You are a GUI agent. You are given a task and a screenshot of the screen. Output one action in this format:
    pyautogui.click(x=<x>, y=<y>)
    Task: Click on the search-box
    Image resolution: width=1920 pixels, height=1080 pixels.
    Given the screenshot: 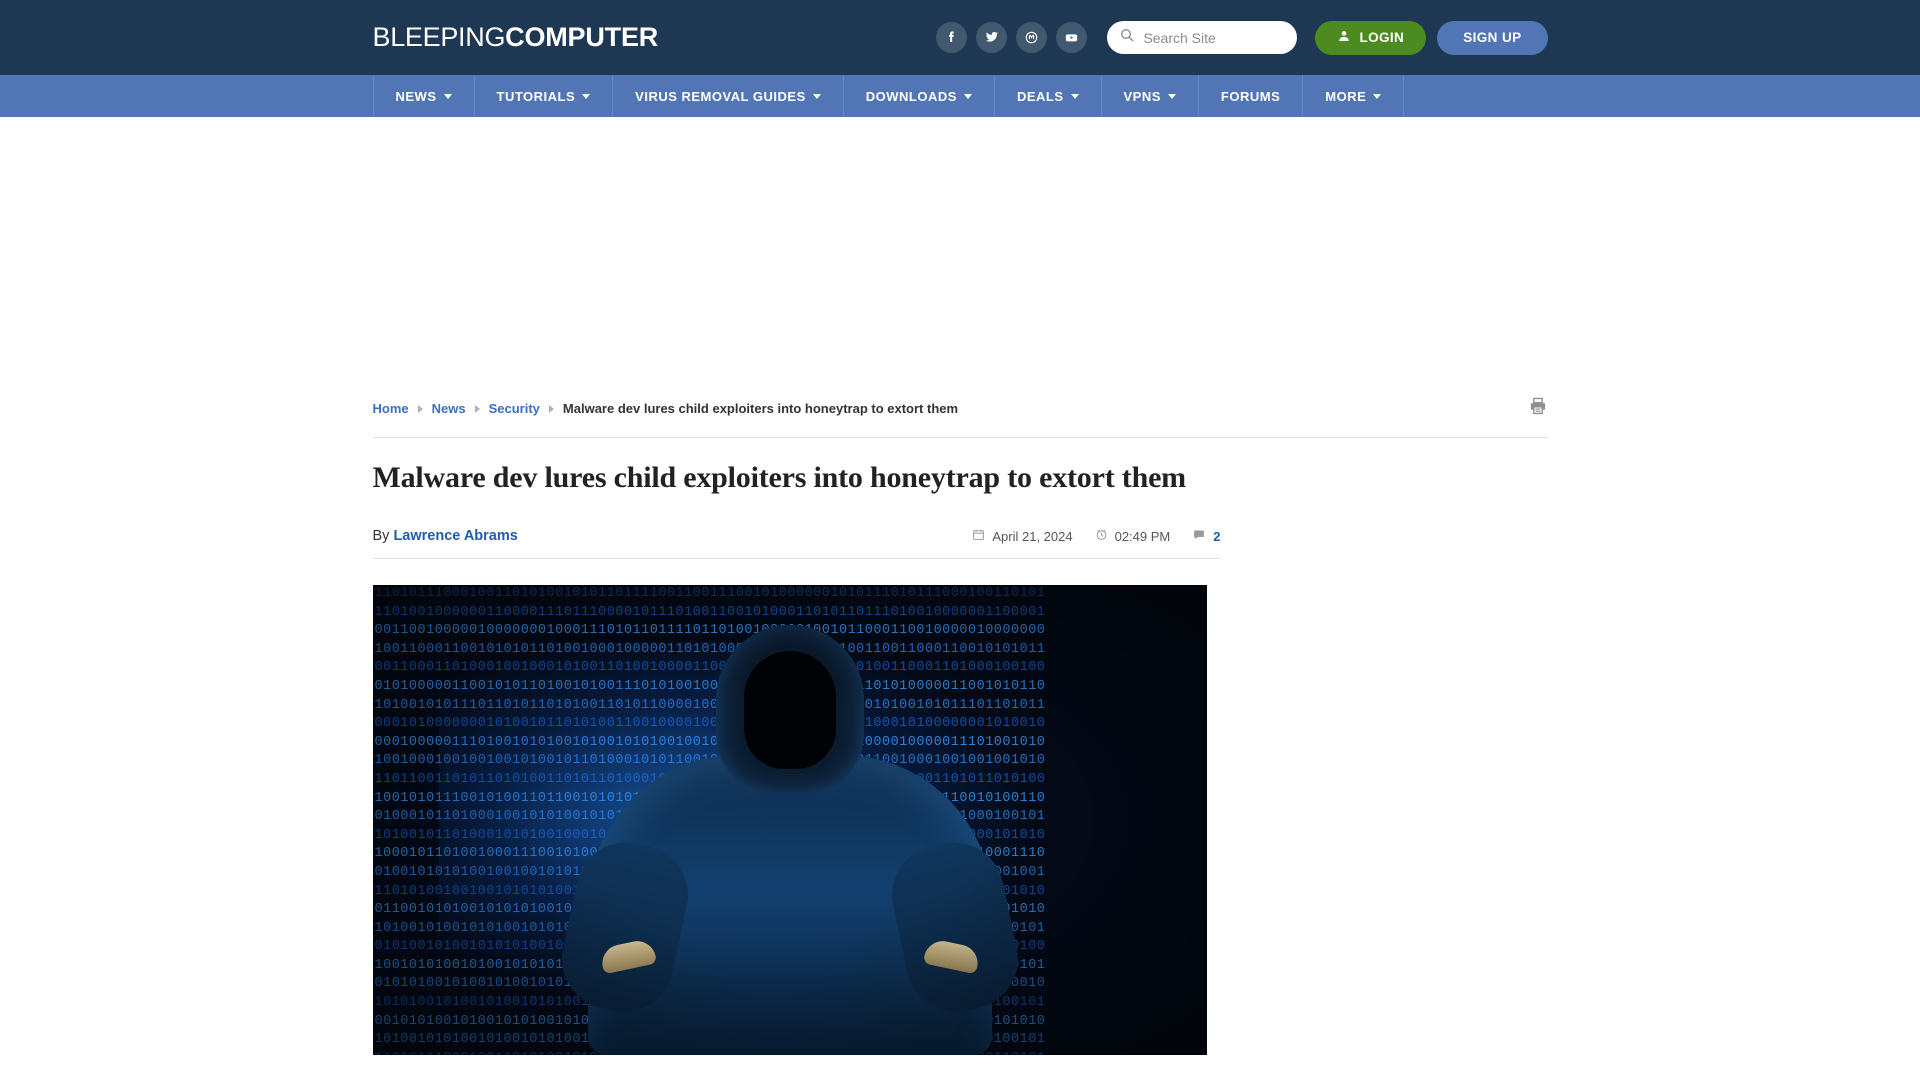 What is the action you would take?
    pyautogui.click(x=1202, y=37)
    